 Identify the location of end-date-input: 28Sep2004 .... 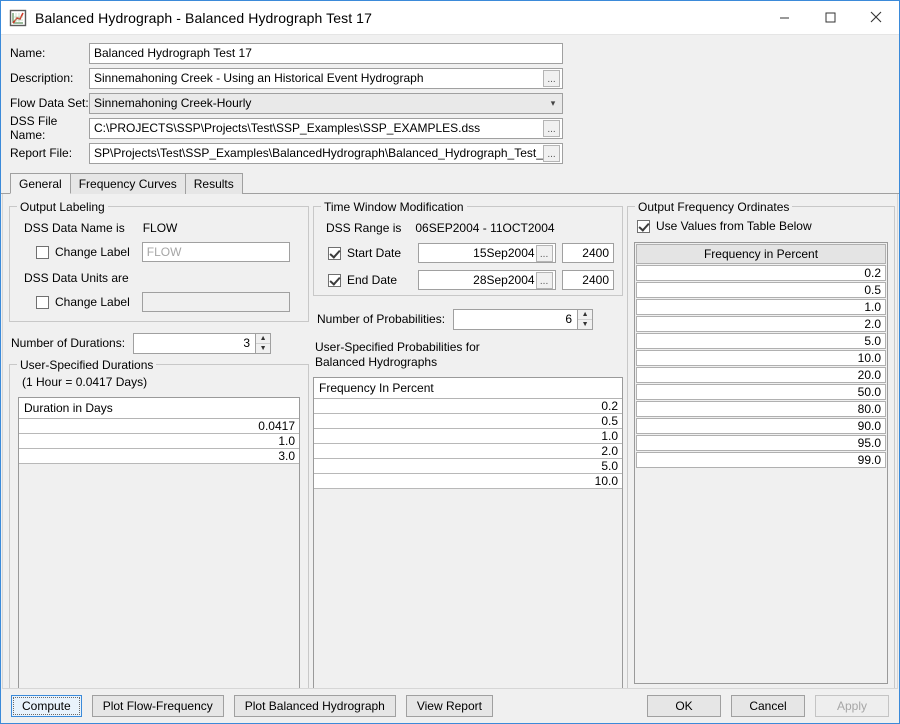
(487, 280).